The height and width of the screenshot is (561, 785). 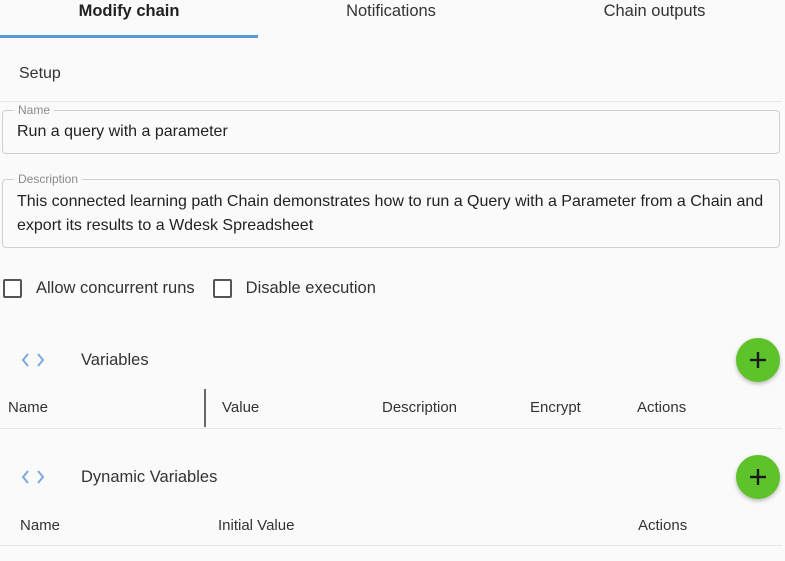 I want to click on dynamic-variables-title: Dynamic Variables, so click(x=149, y=477).